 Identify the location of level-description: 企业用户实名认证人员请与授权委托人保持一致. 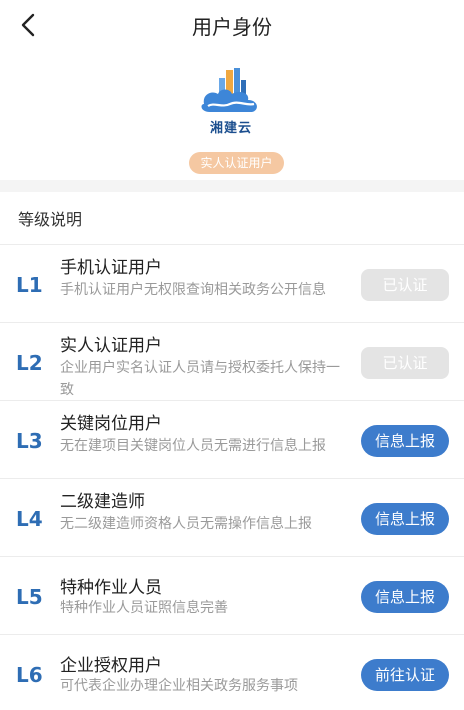
(200, 379).